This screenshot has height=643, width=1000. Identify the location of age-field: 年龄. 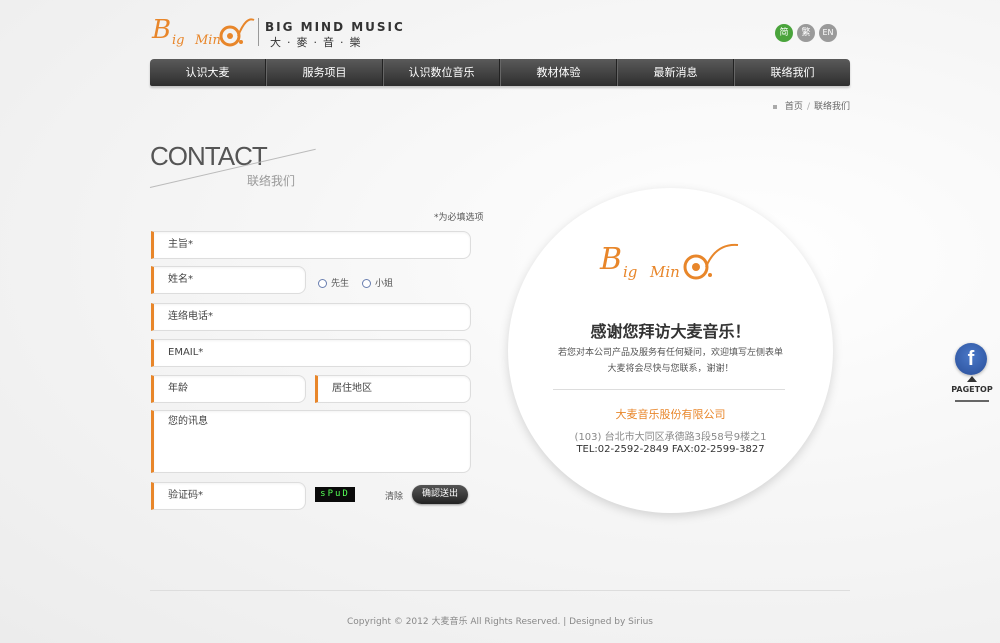
(228, 389).